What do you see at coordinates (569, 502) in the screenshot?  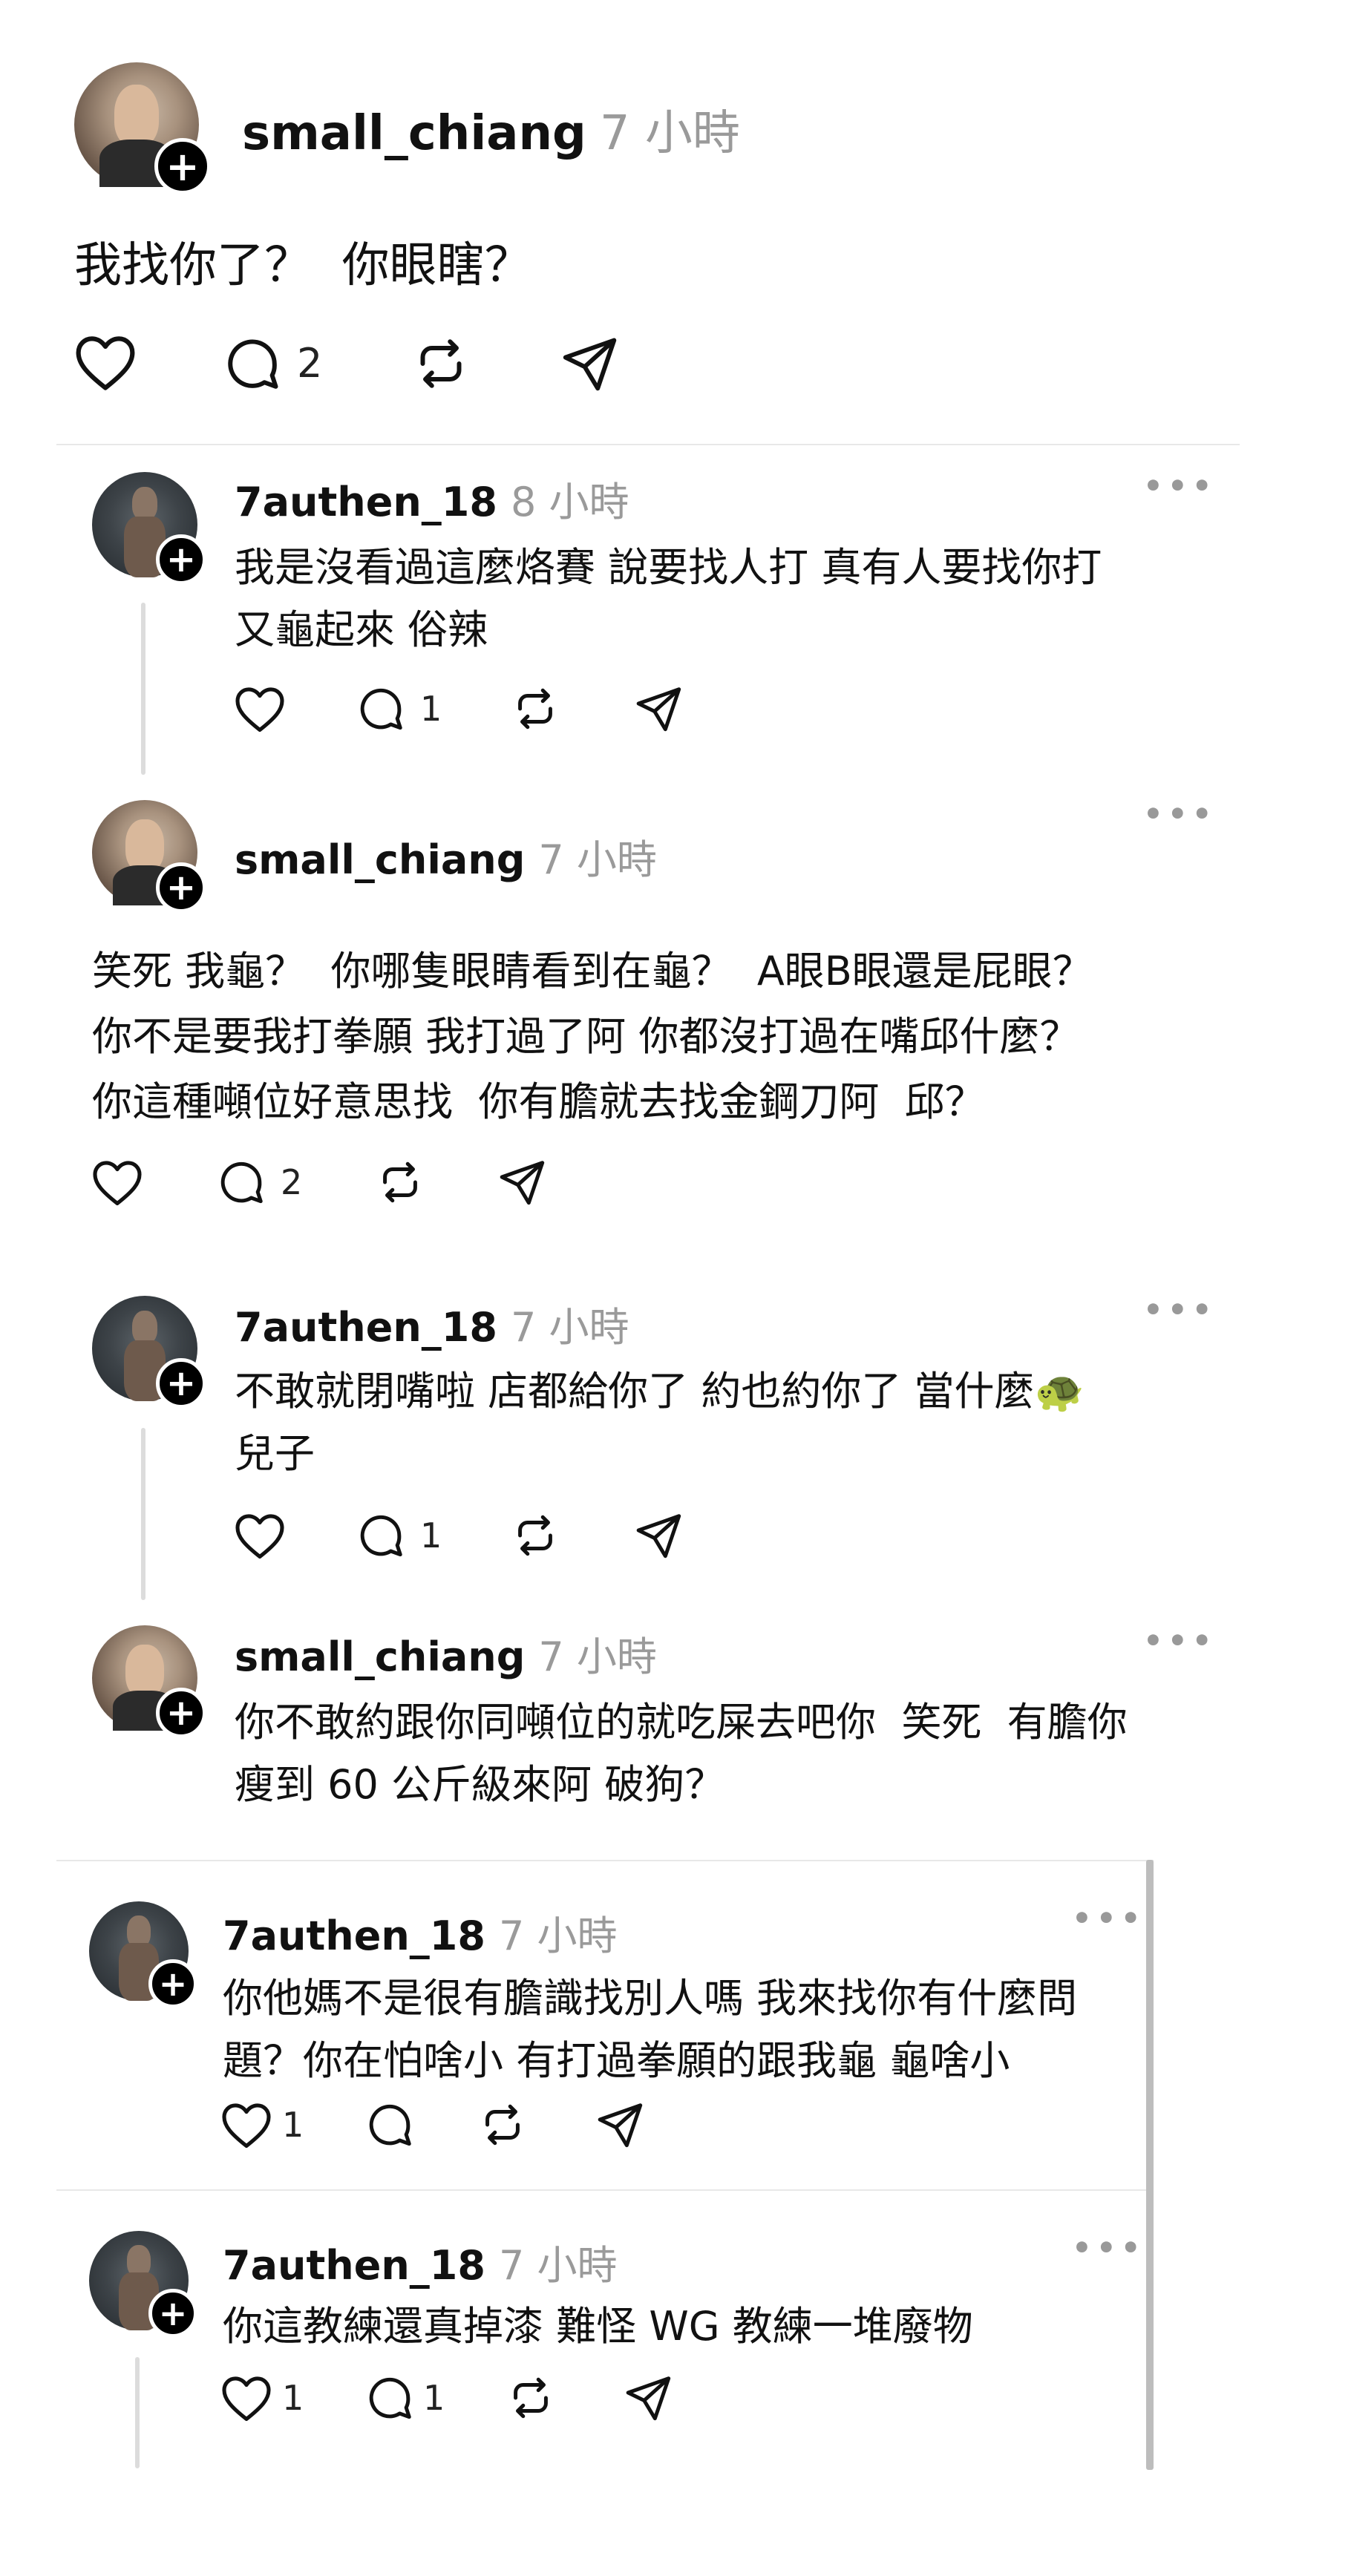 I see `timestamp: 8 小時` at bounding box center [569, 502].